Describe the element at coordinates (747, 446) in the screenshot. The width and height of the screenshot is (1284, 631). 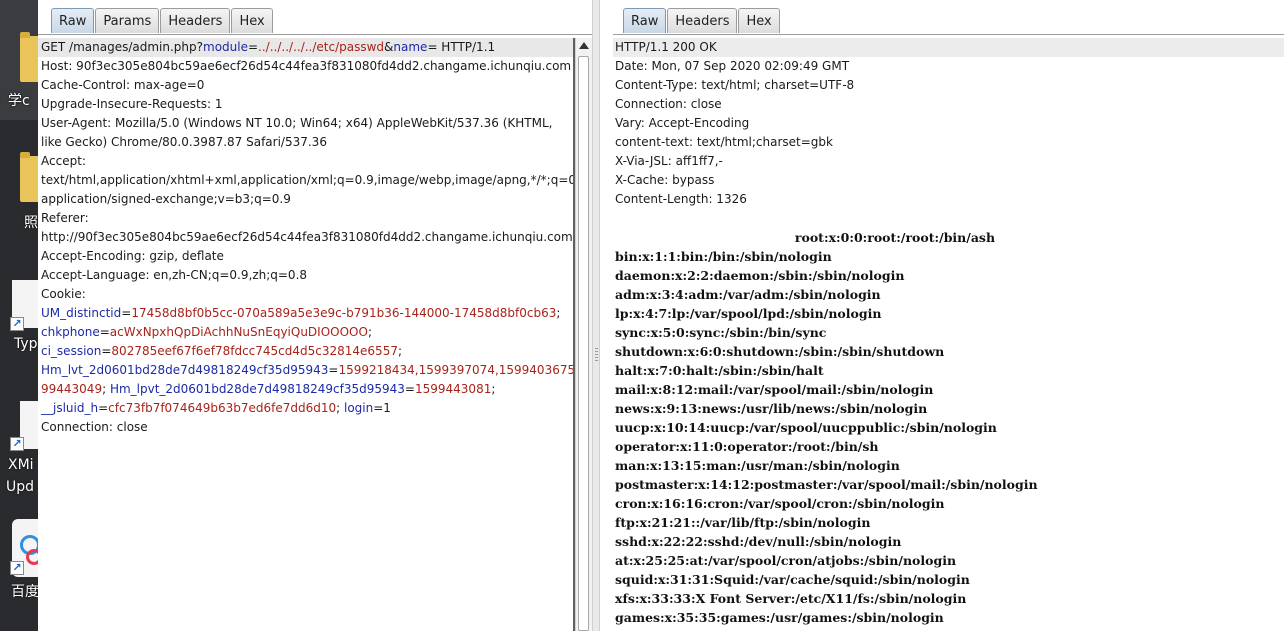
I see `passwd-line: operator:x:11:0:operator:/root:/bin/sh` at that location.